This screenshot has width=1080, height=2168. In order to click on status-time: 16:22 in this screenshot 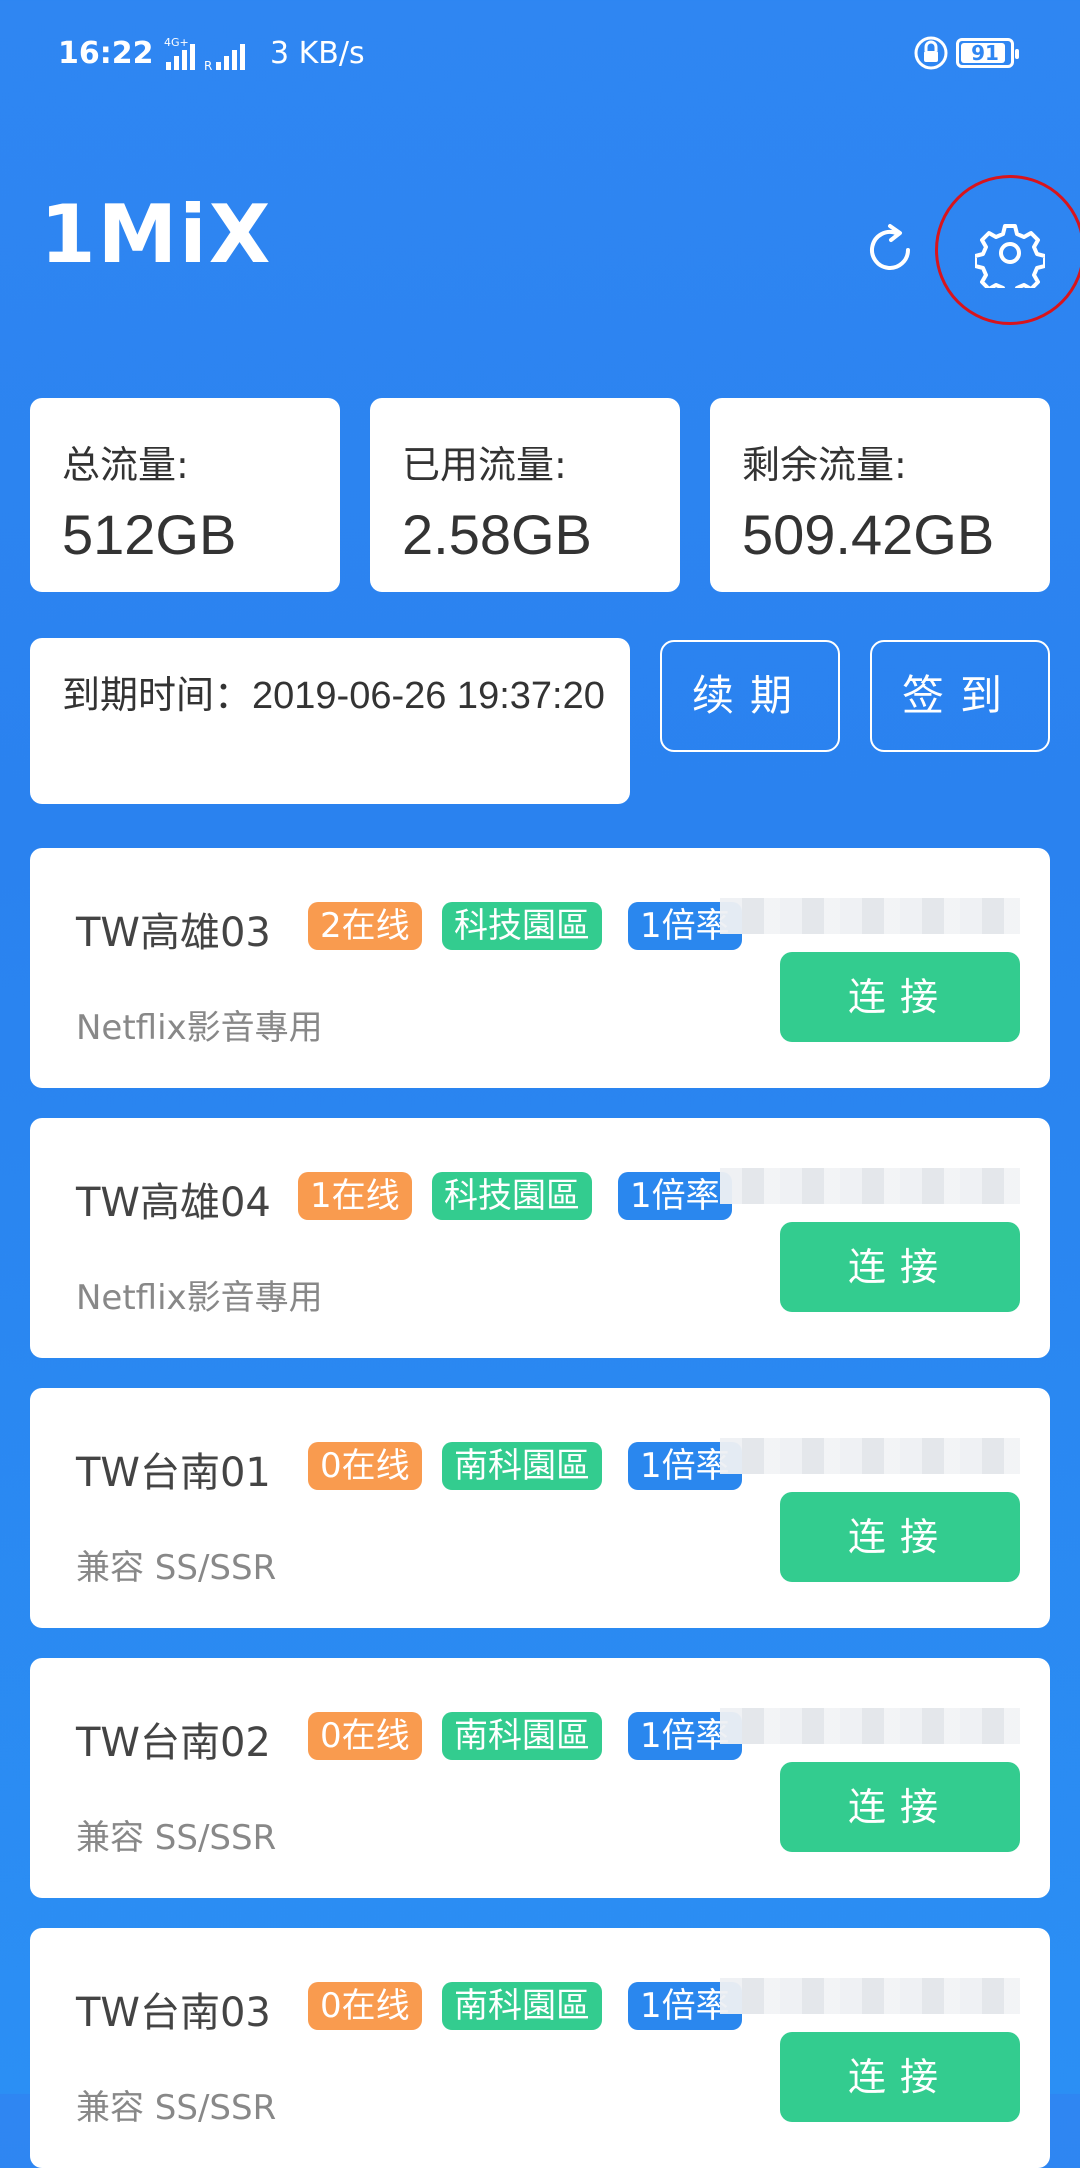, I will do `click(106, 53)`.